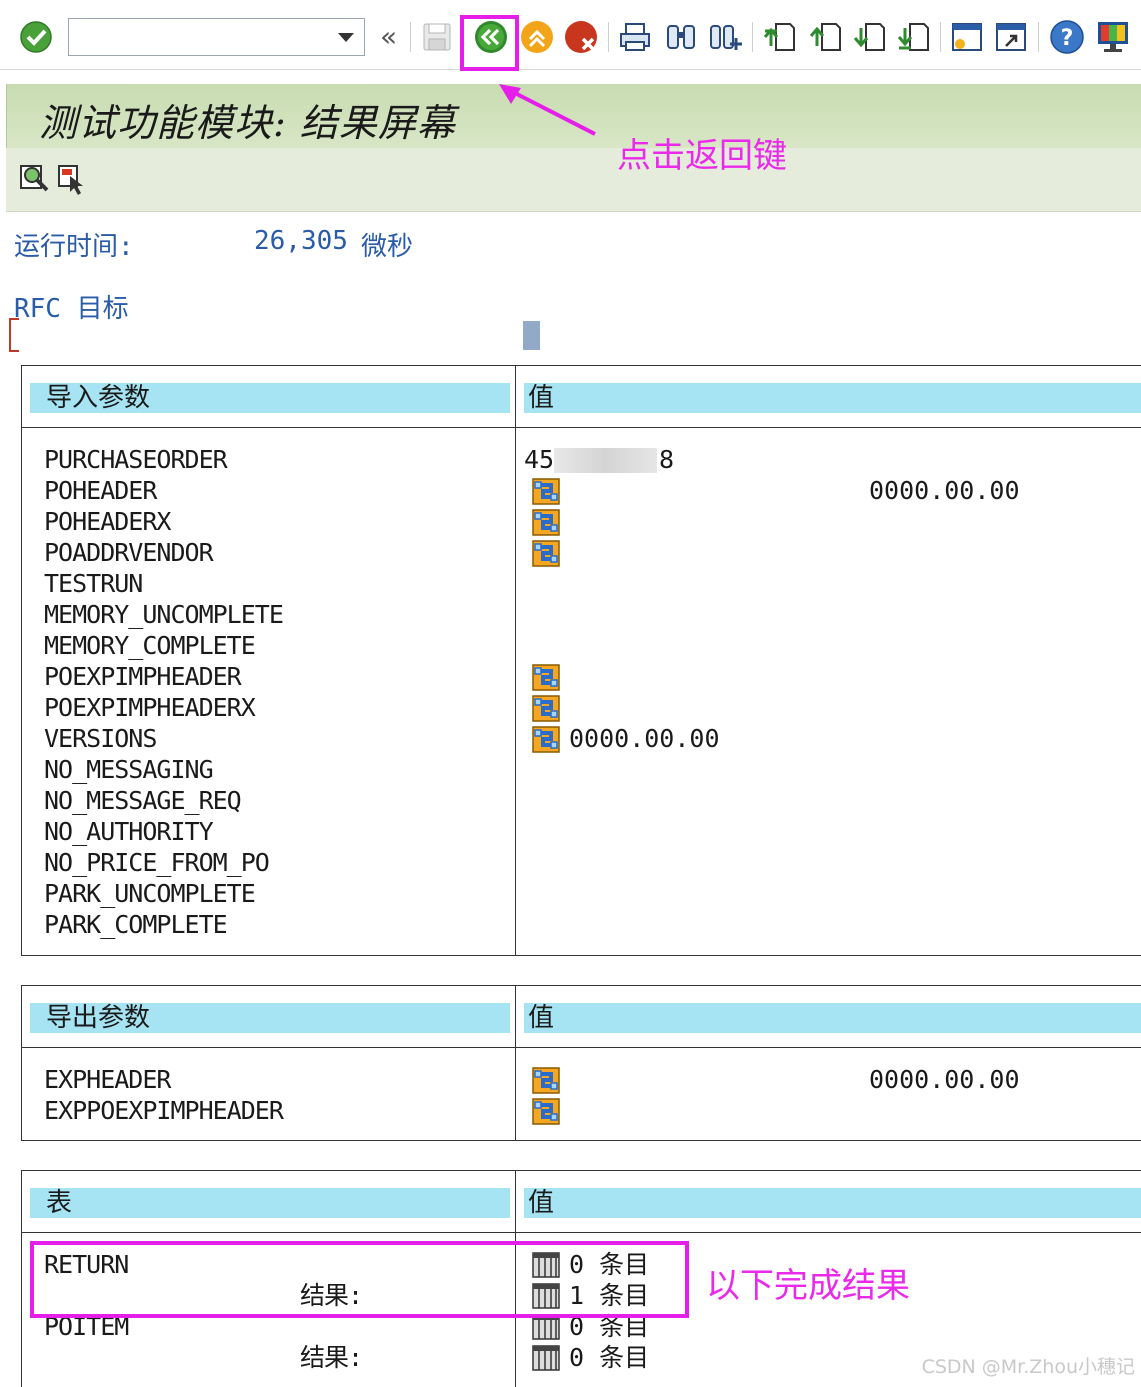 This screenshot has width=1141, height=1387. What do you see at coordinates (107, 1079) in the screenshot?
I see `param-name: EXPHEADER` at bounding box center [107, 1079].